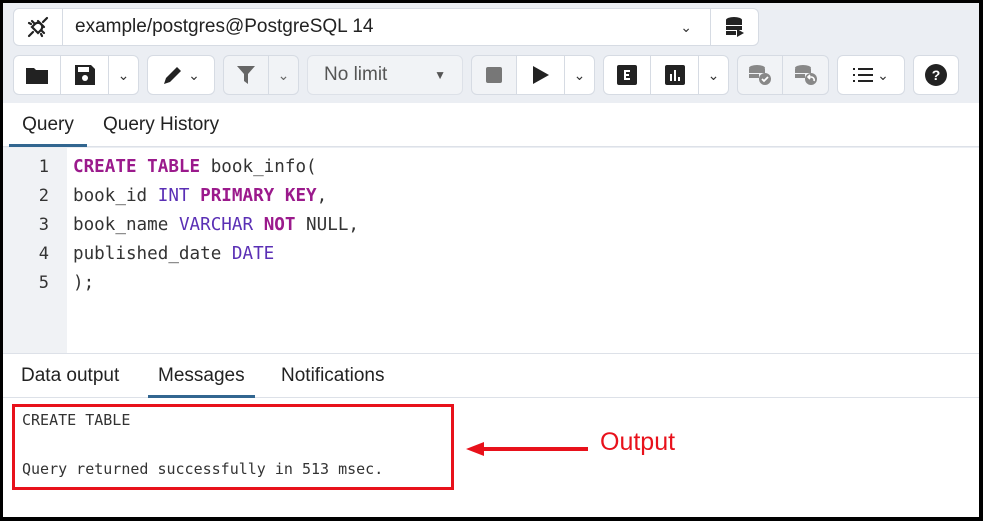 The height and width of the screenshot is (521, 983). I want to click on line-number: 3, so click(43, 225).